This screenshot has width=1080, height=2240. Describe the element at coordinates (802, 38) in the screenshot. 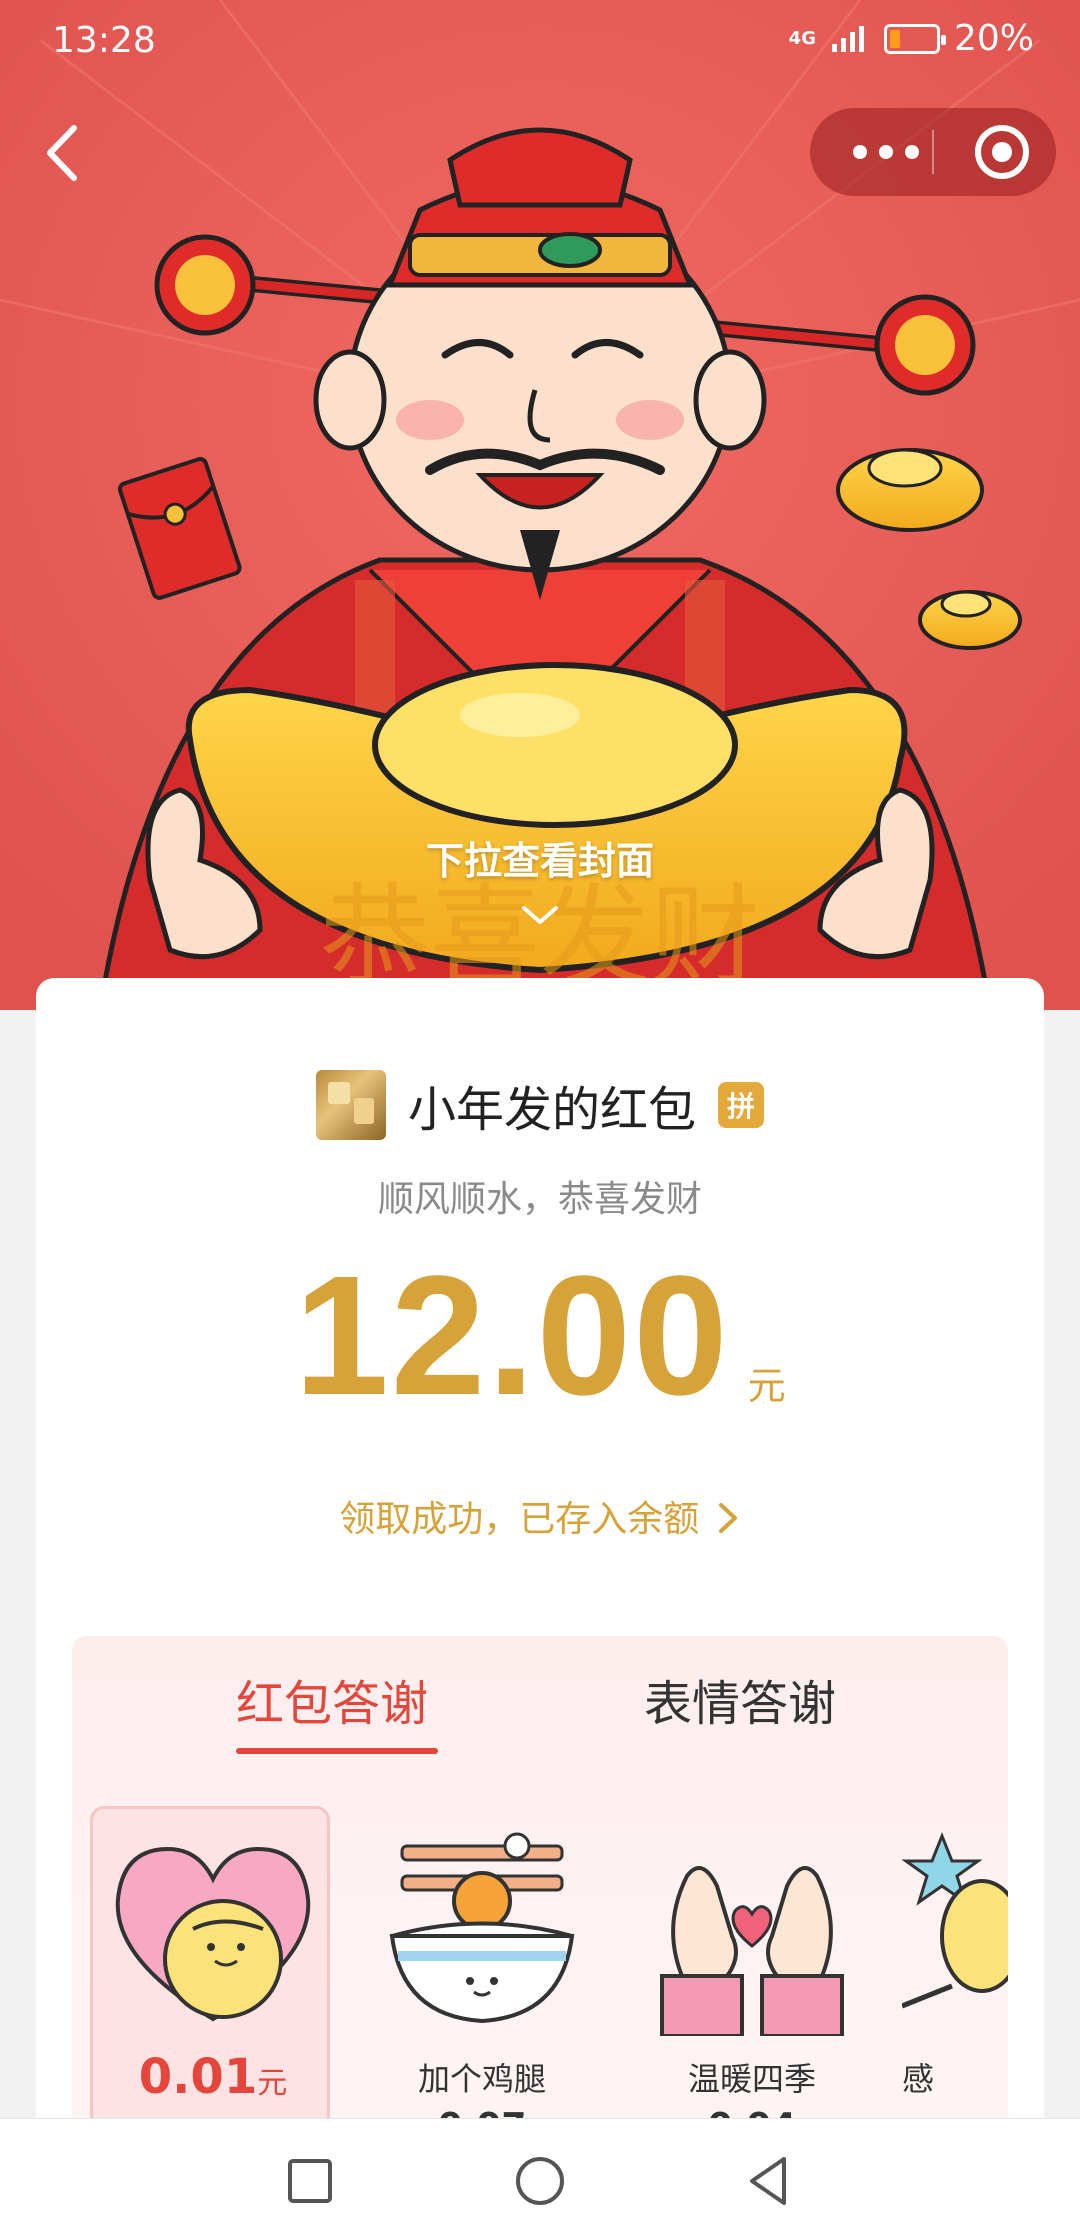

I see `network-icon: 4G` at that location.